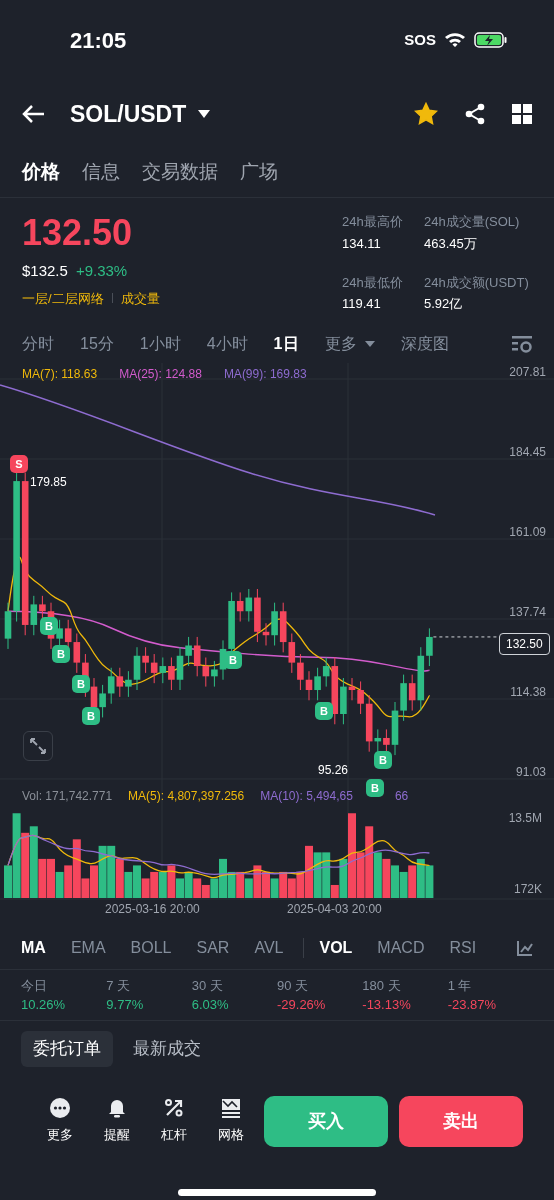 This screenshot has width=554, height=1200. I want to click on action-button: 更多, so click(60, 1121).